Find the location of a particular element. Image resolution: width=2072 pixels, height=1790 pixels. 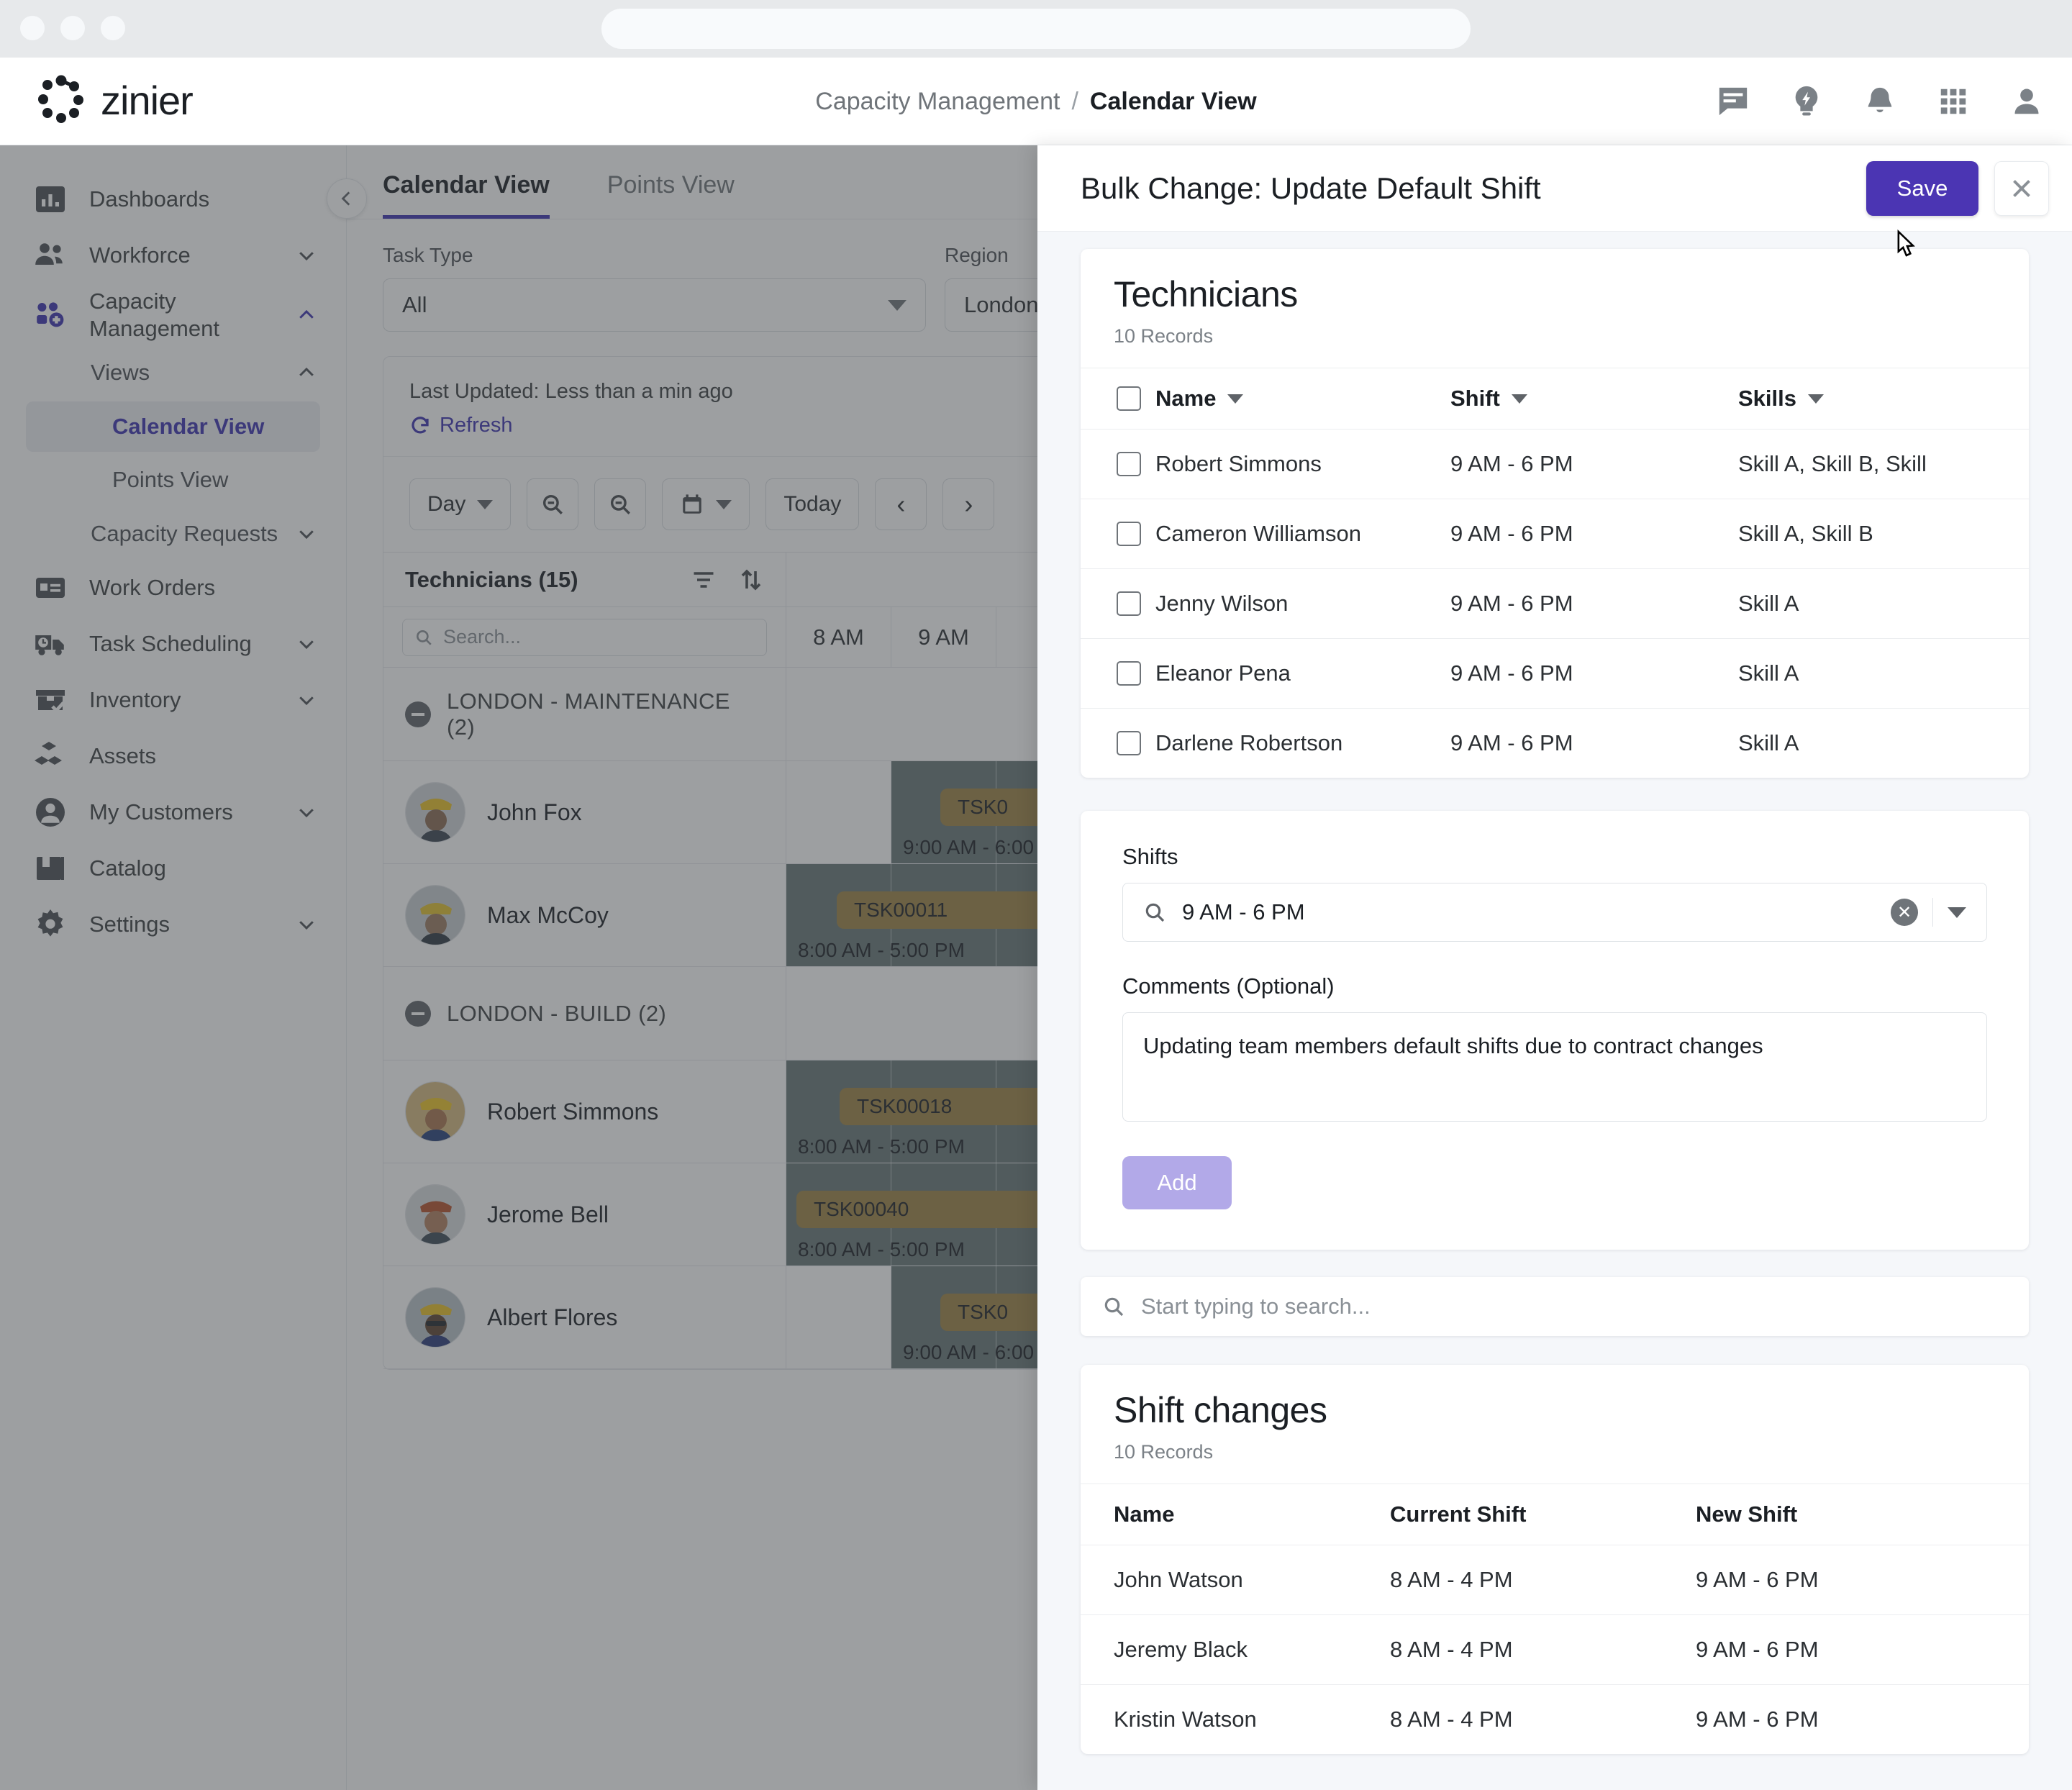

sidebar-item-work-orders: Work Orders is located at coordinates (173, 588).